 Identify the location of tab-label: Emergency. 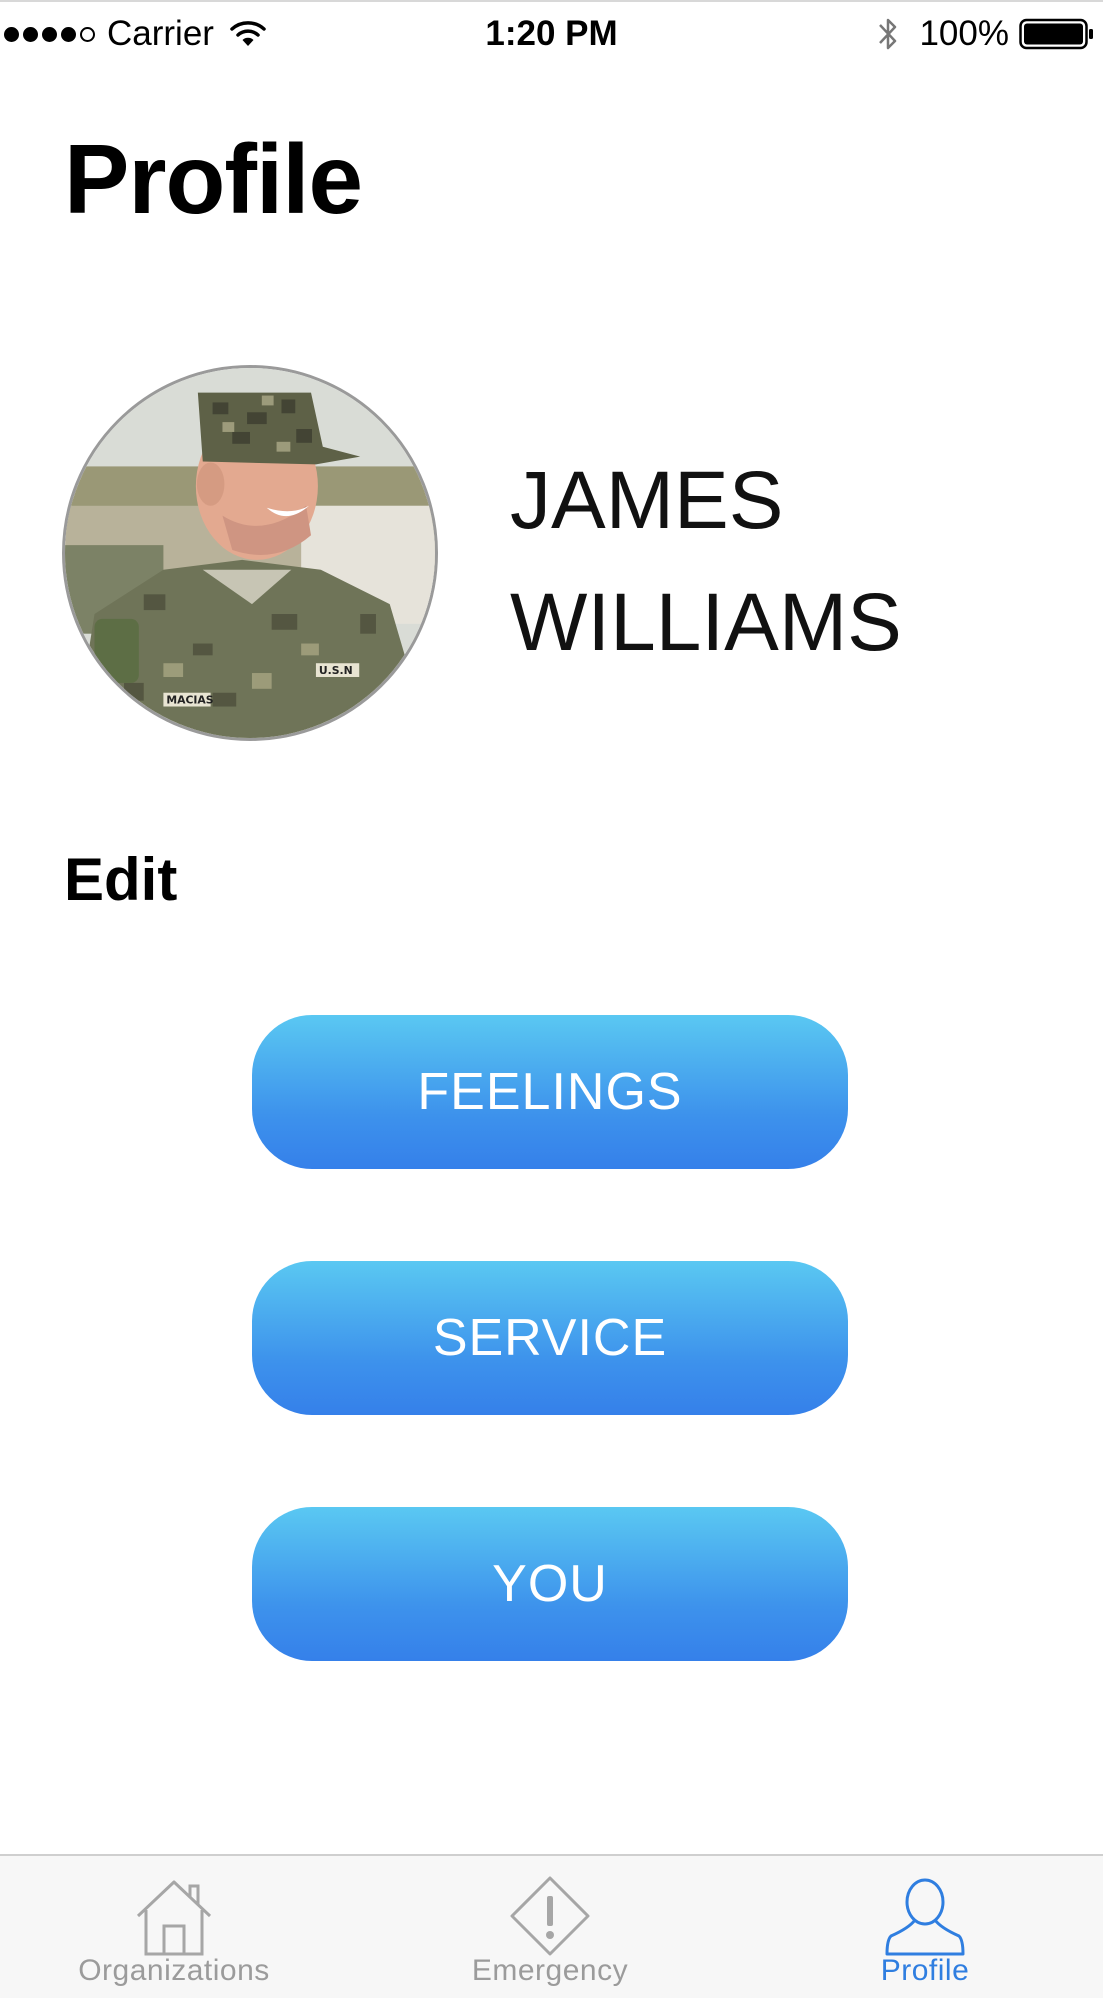
(550, 1970).